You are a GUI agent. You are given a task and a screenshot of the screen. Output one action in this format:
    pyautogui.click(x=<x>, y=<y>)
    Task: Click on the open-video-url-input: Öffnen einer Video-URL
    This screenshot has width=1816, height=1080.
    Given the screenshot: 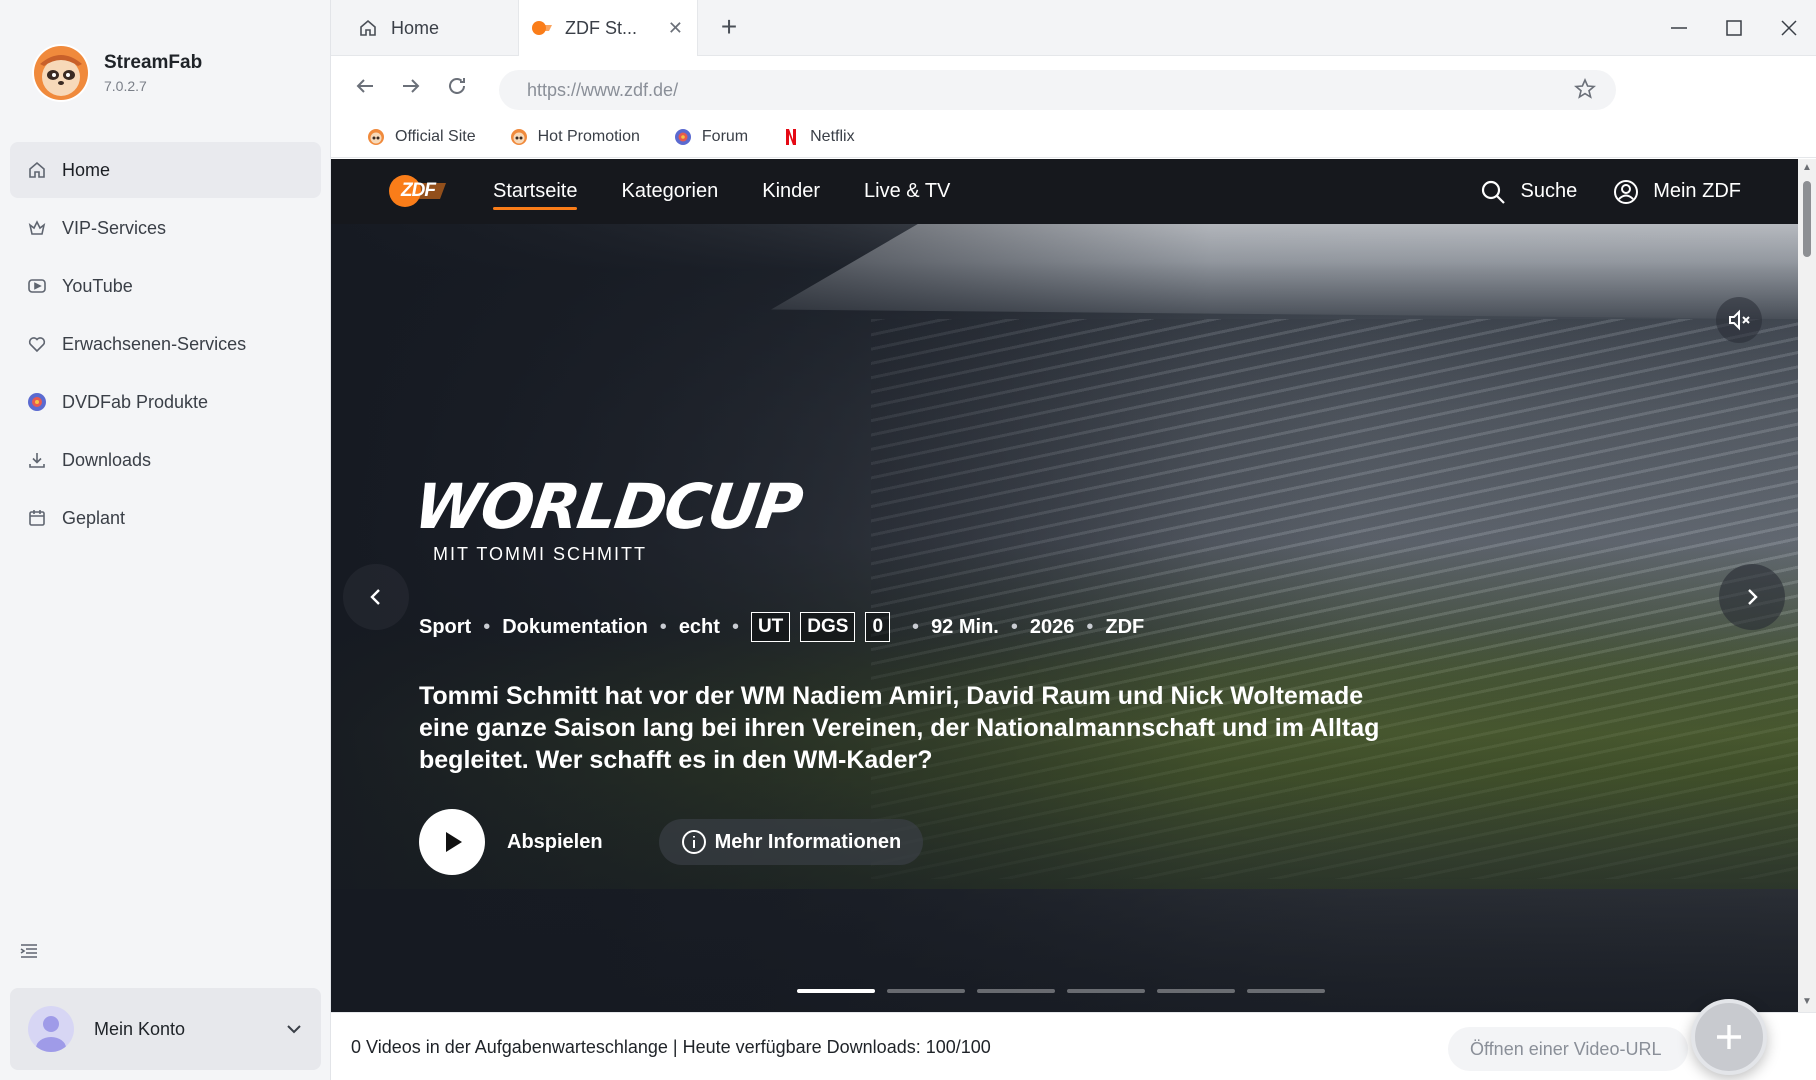 What is the action you would take?
    pyautogui.click(x=1568, y=1049)
    